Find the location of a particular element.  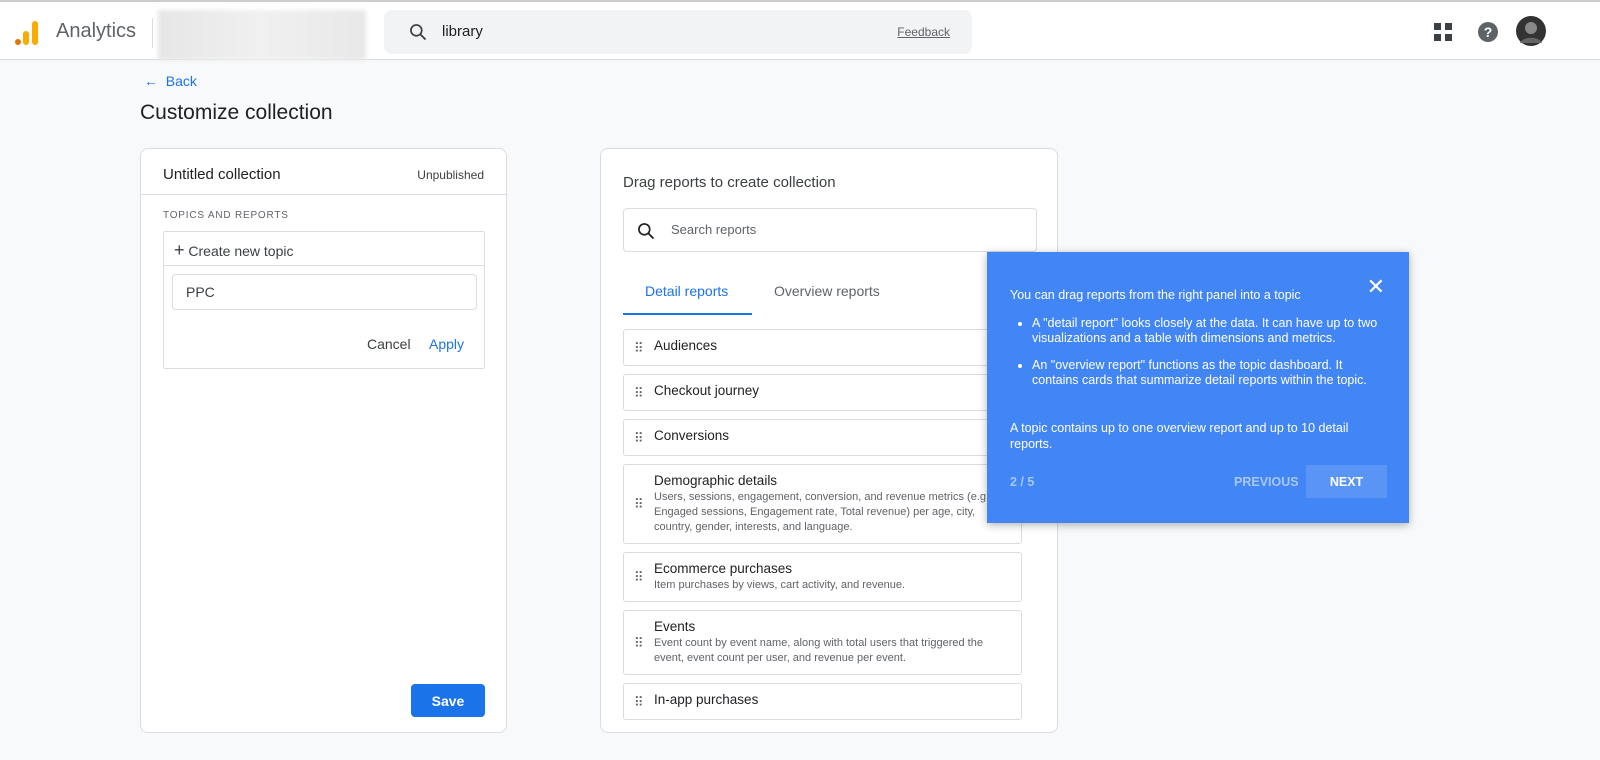

collection-name: Untitled collection is located at coordinates (222, 174).